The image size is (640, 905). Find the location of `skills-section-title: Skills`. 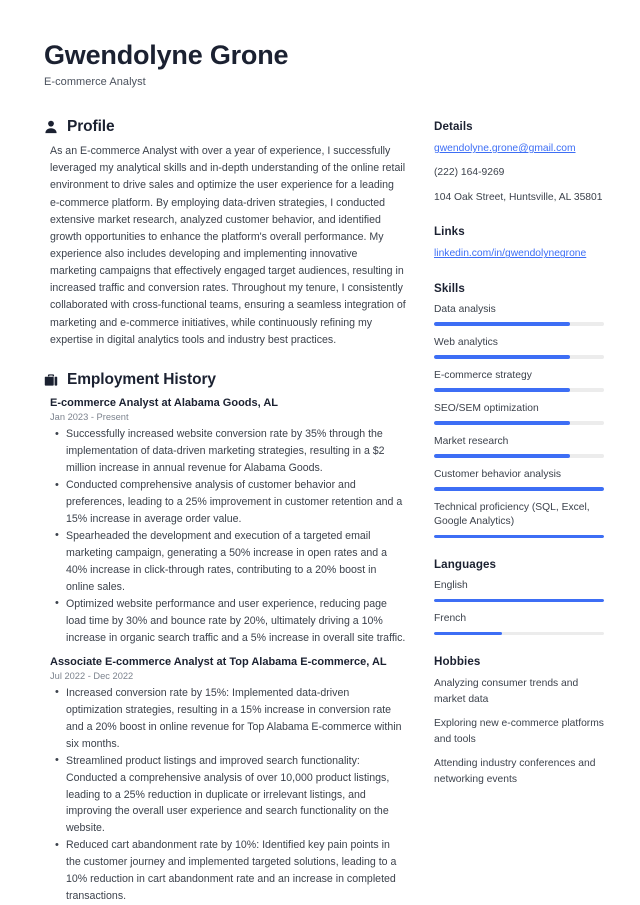

skills-section-title: Skills is located at coordinates (449, 288).